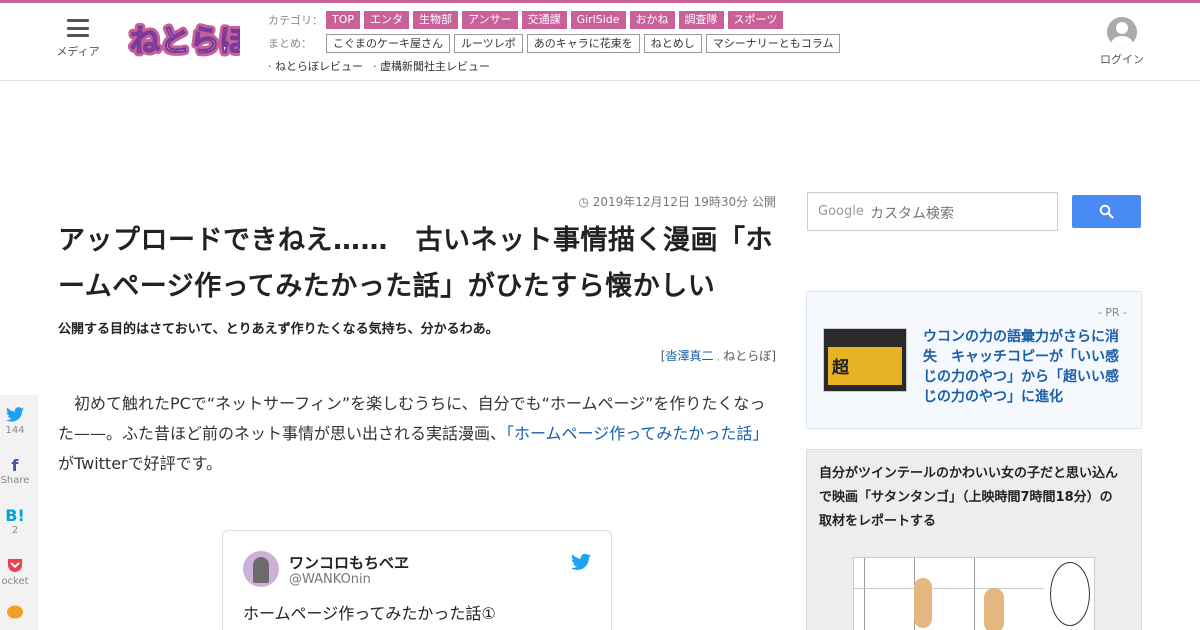 This screenshot has height=630, width=1200. What do you see at coordinates (387, 20) in the screenshot?
I see `category-enta: エンタ` at bounding box center [387, 20].